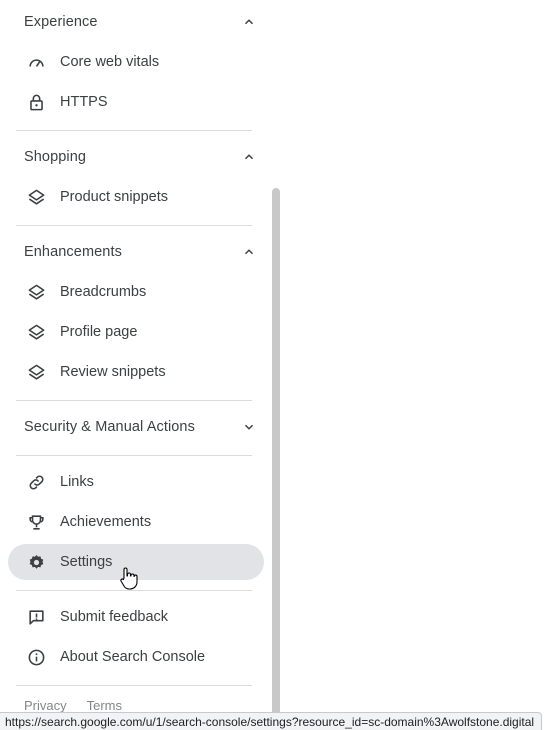  I want to click on sidebar-item-product-snippets: Product snippets, so click(136, 197).